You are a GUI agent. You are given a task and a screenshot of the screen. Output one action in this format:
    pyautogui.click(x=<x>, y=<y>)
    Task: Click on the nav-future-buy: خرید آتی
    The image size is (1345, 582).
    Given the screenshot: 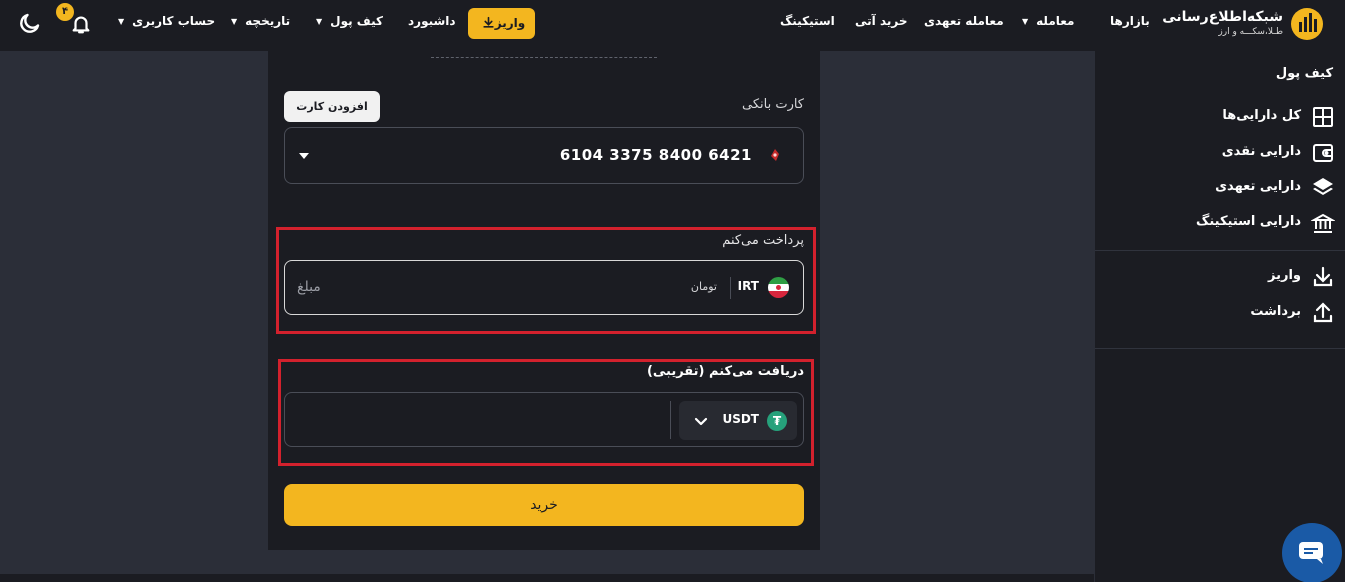 What is the action you would take?
    pyautogui.click(x=881, y=21)
    